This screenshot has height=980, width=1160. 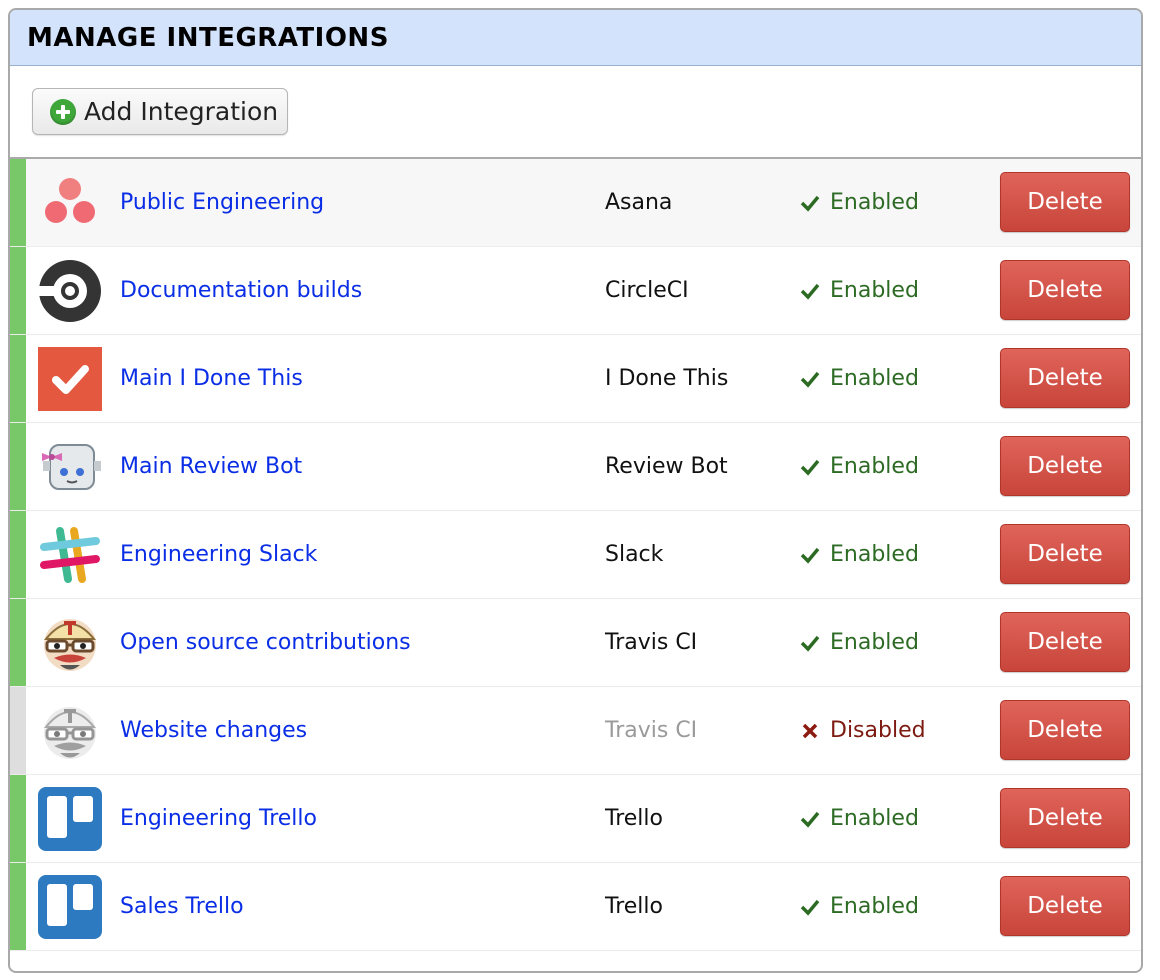 I want to click on integration-name-link: Website changes, so click(x=213, y=730).